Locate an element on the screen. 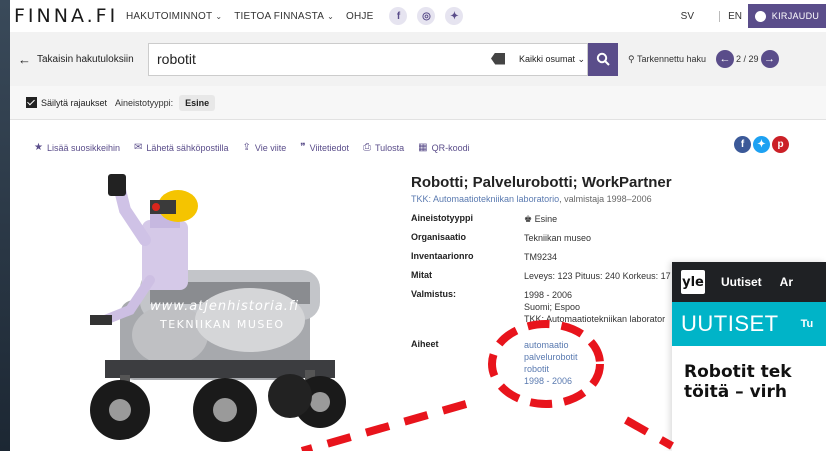 Image resolution: width=826 pixels, height=451 pixels. image-watermark-museum: TEKNIIKAN MUSEO is located at coordinates (222, 324).